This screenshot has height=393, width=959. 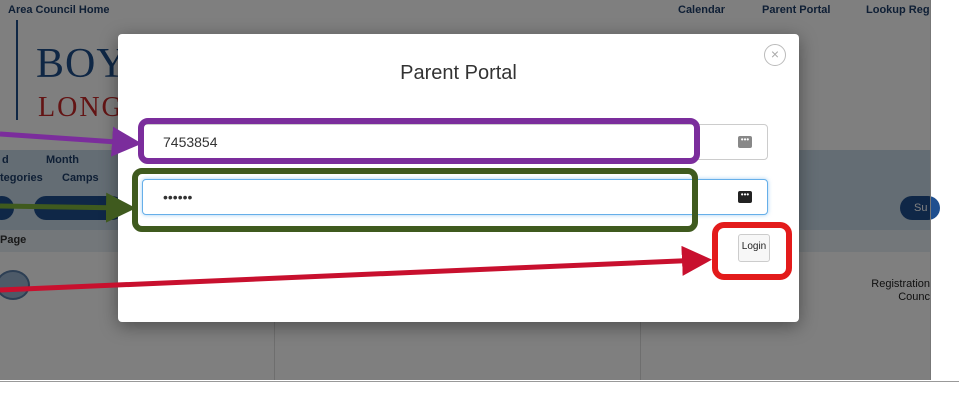 I want to click on purple-arrow, so click(x=71, y=141).